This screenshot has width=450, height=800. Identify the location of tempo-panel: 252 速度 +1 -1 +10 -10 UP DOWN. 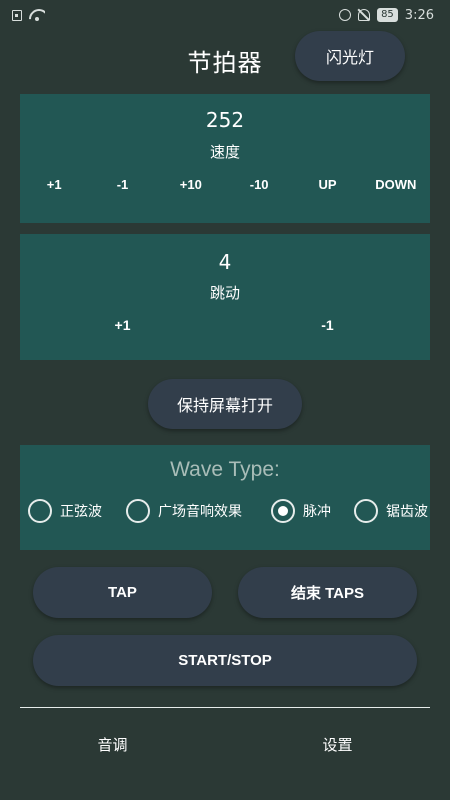
(225, 158).